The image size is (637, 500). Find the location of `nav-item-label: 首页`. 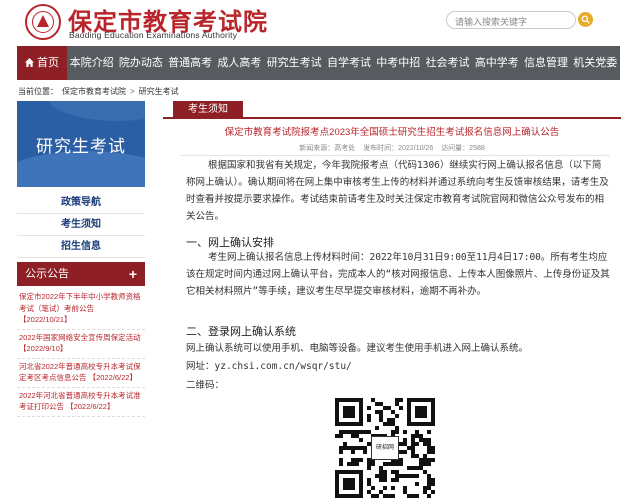

nav-item-label: 首页 is located at coordinates (48, 63).